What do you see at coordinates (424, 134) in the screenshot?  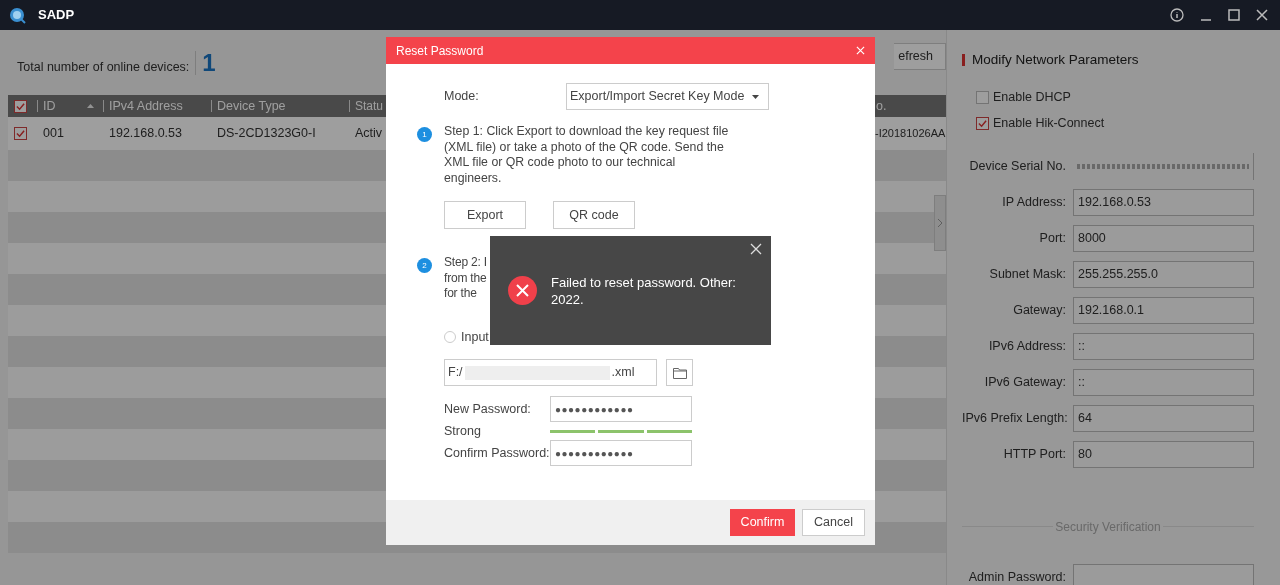 I see `step-number-badge: 1` at bounding box center [424, 134].